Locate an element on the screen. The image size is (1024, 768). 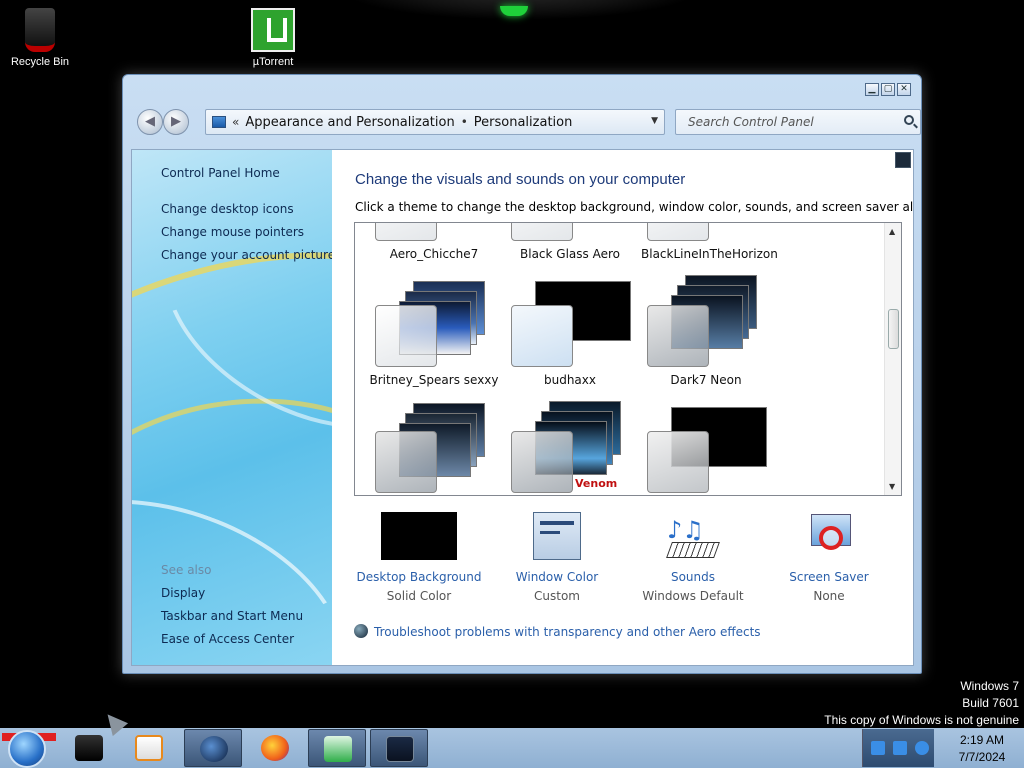
sidebar-change-desktop-icons: Change desktop icons is located at coordinates (227, 209).